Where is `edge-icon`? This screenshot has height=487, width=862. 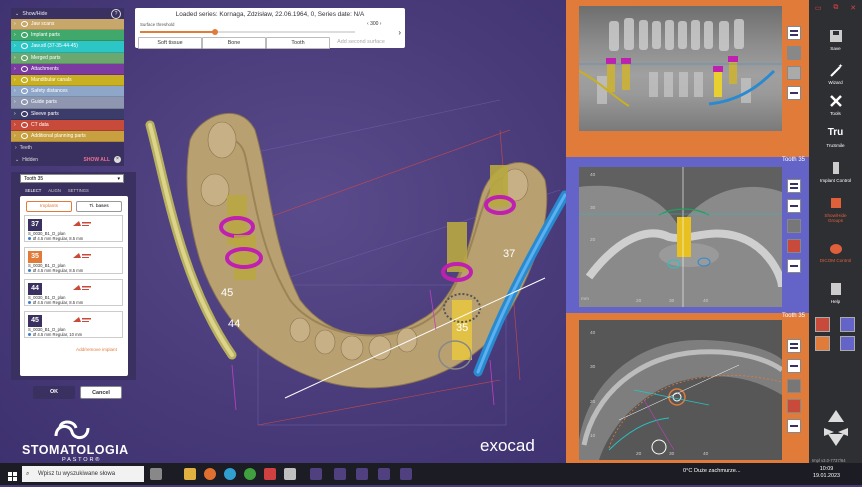 edge-icon is located at coordinates (230, 474).